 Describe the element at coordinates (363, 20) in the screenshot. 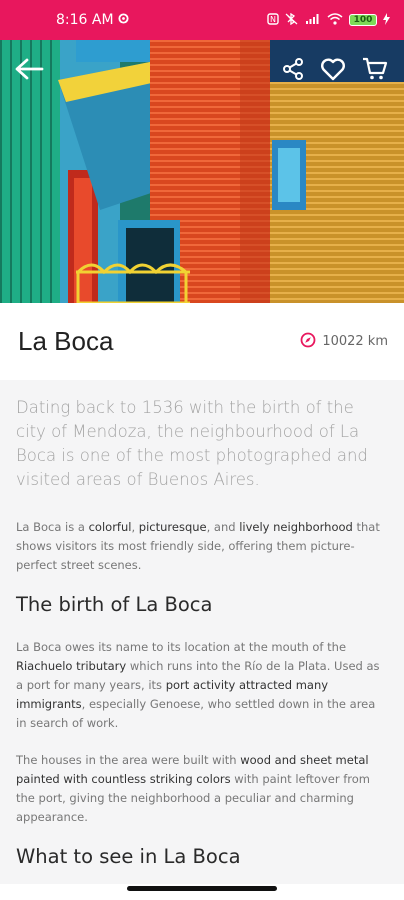

I see `battery-icon: 100` at that location.